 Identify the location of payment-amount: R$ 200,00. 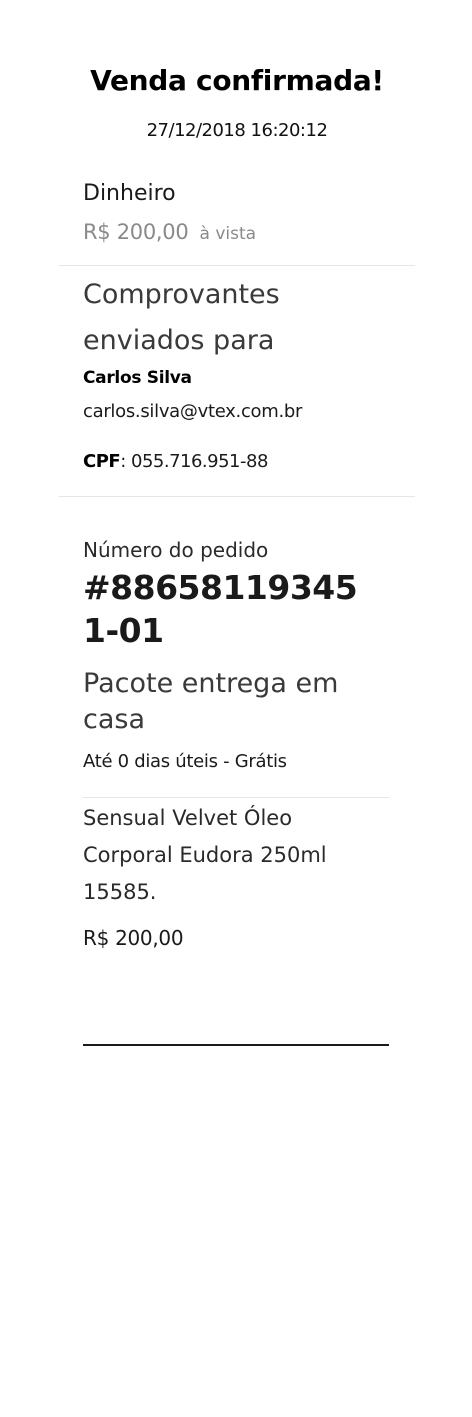
(136, 232).